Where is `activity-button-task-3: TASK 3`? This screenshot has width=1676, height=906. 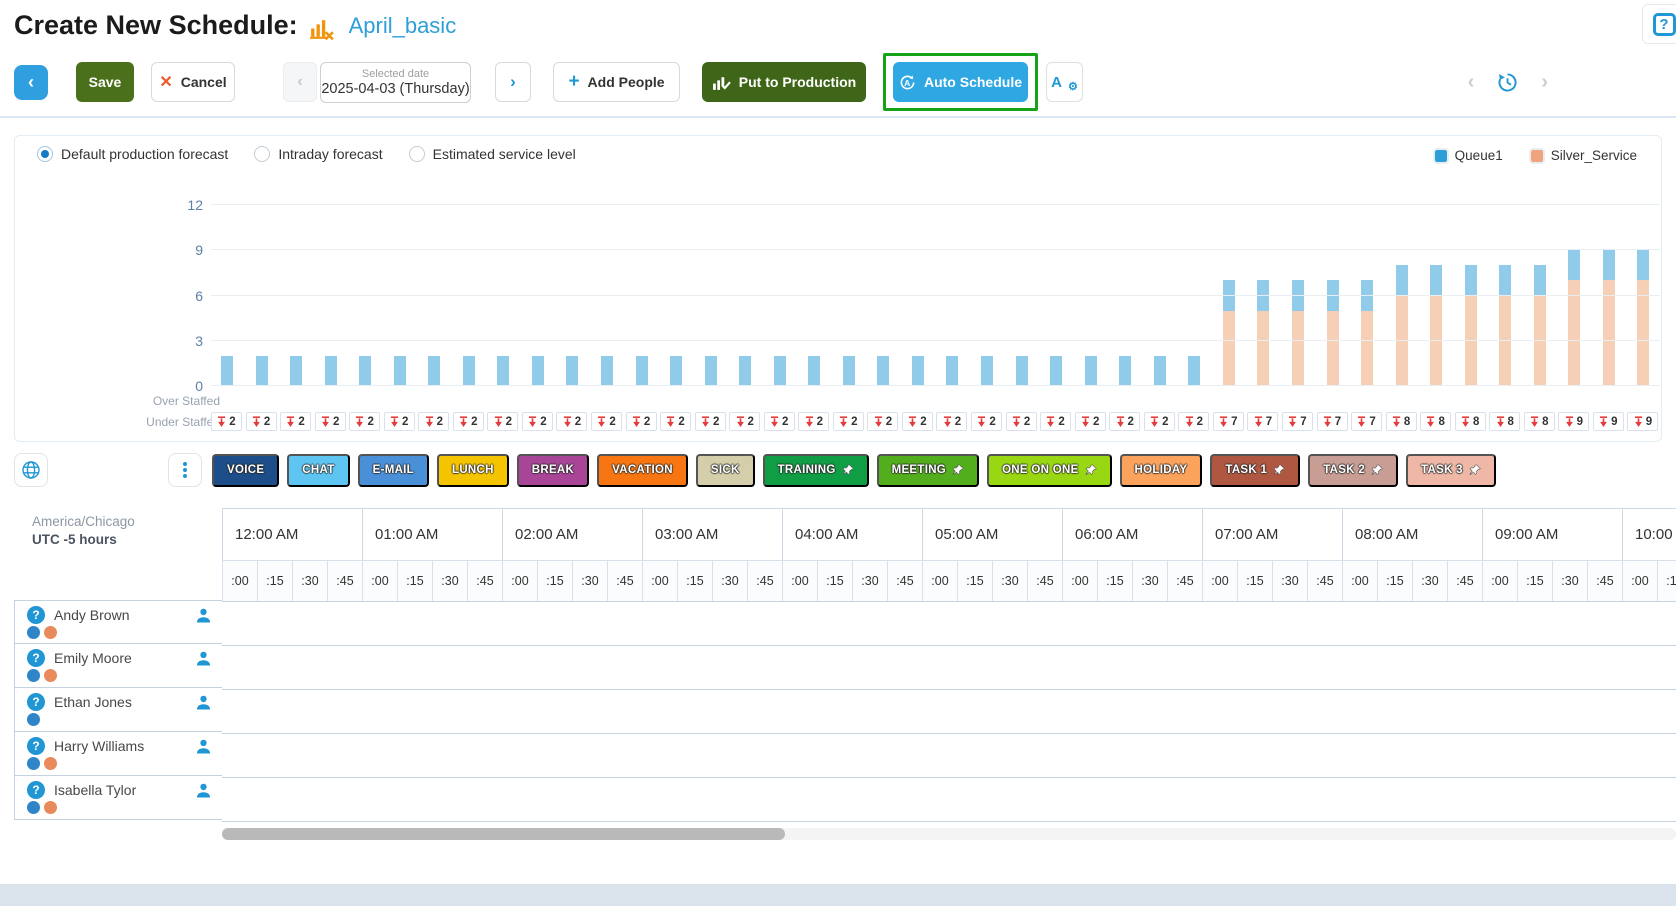
activity-button-task-3: TASK 3 is located at coordinates (1451, 470).